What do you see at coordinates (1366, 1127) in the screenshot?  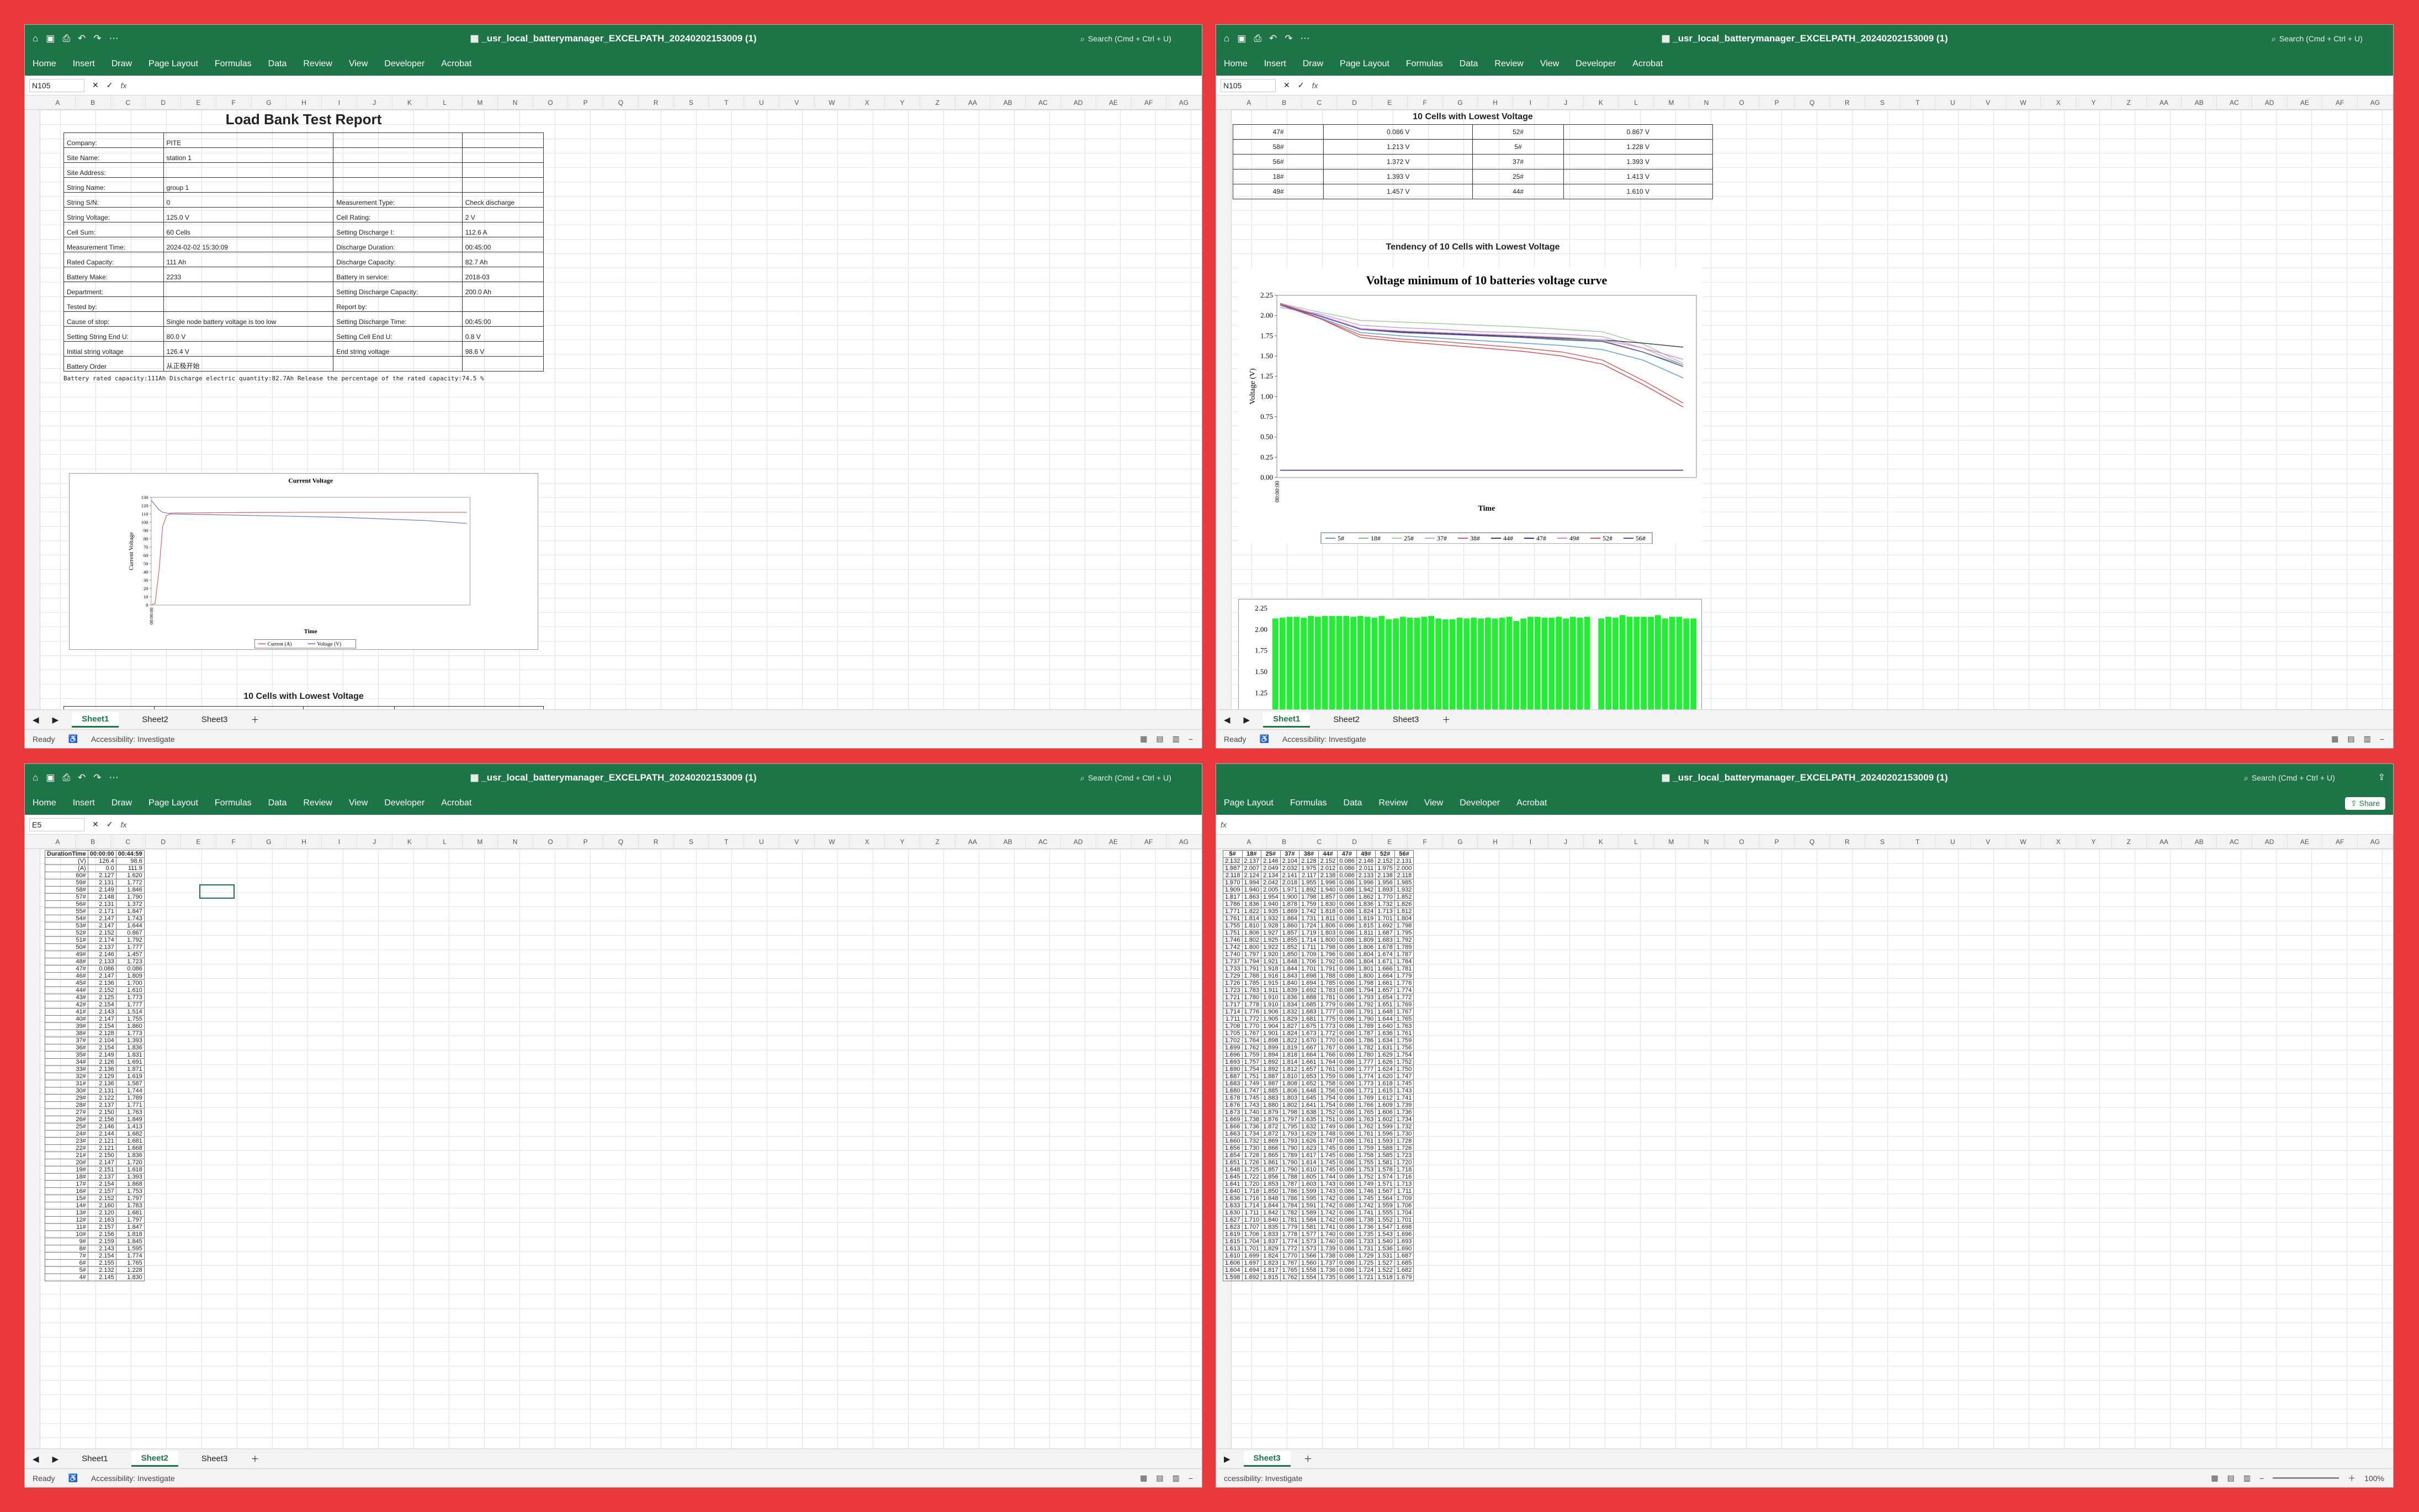 I see `table-cell: 1.762` at bounding box center [1366, 1127].